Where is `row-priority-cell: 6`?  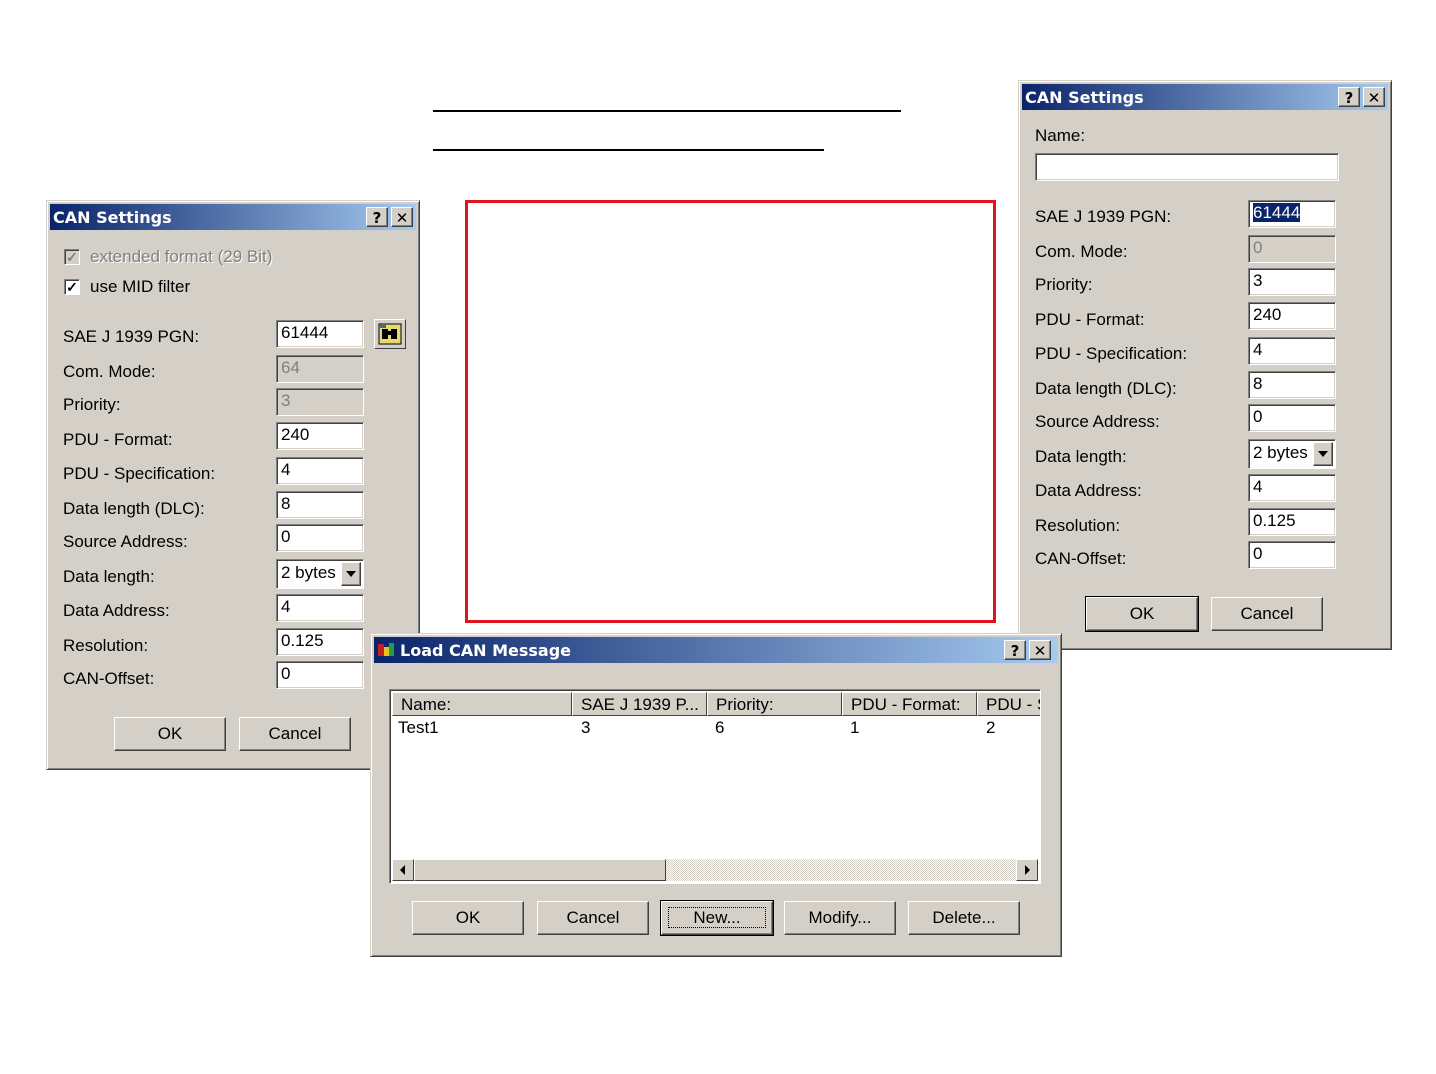
row-priority-cell: 6 is located at coordinates (720, 727).